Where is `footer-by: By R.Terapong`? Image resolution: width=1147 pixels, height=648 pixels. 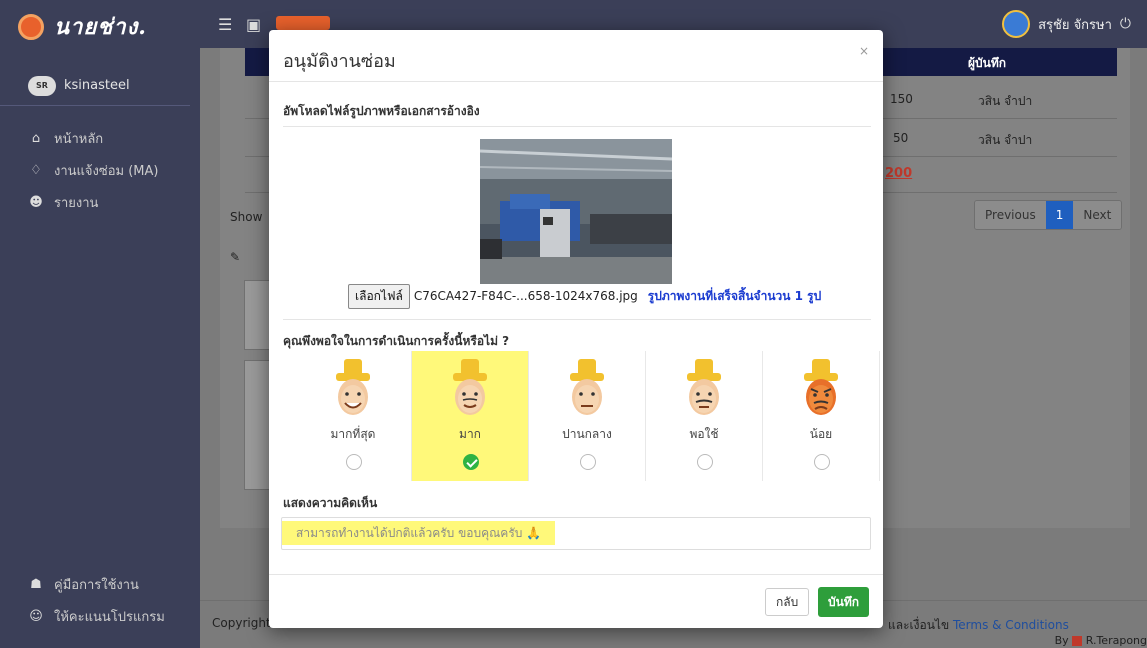
footer-by: By R.Terapong is located at coordinates (1101, 640).